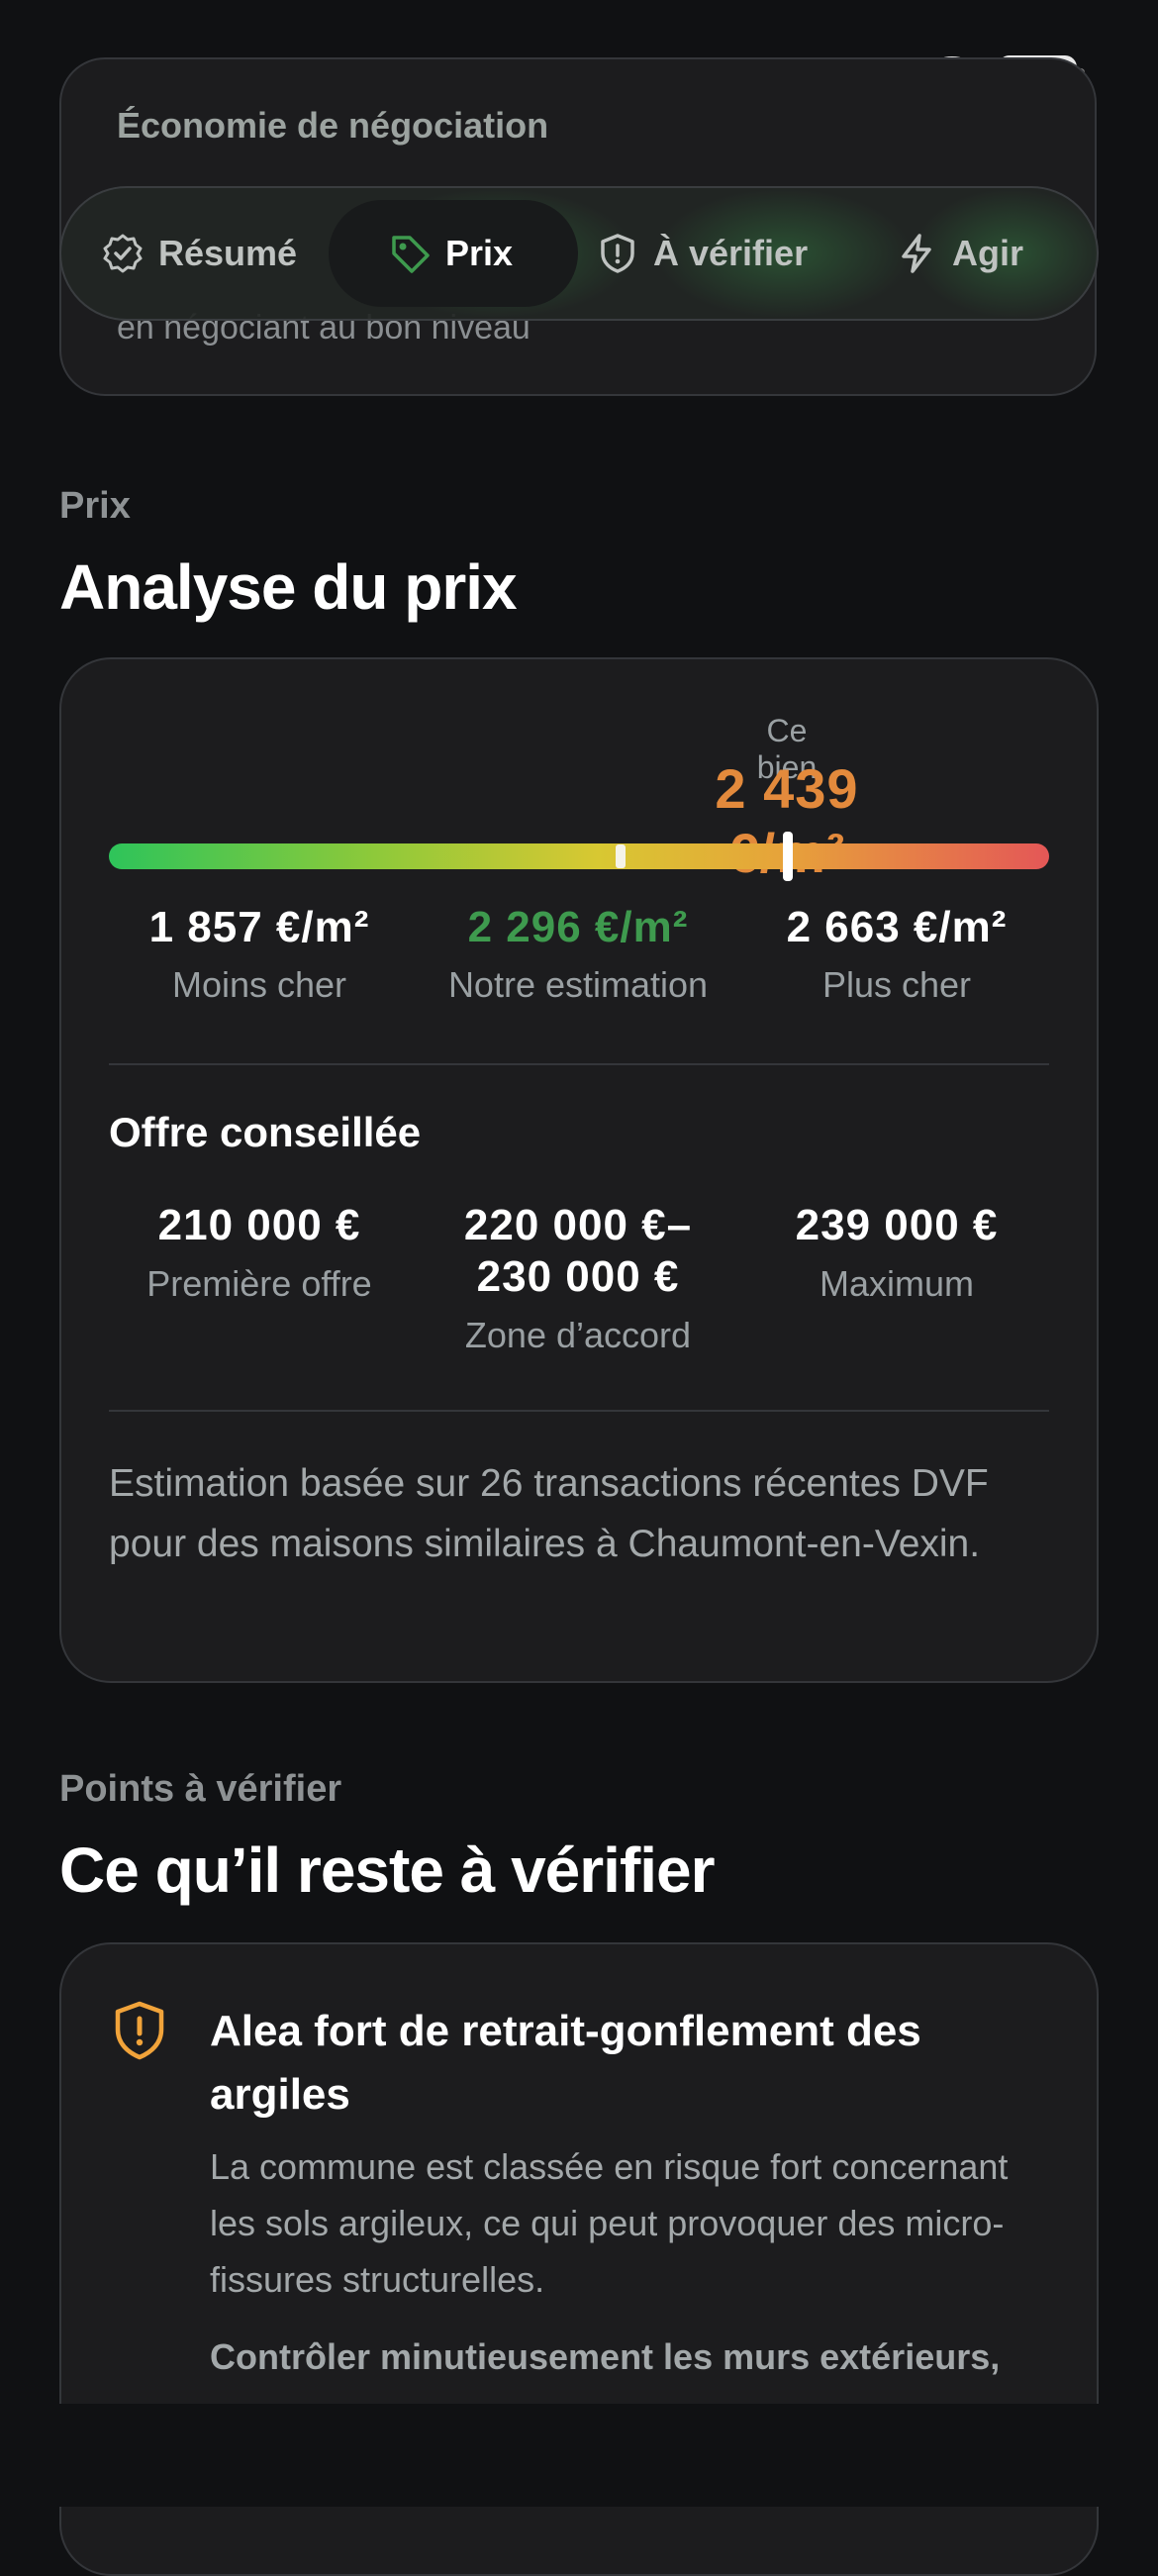 This screenshot has height=2576, width=1158. I want to click on section-tab-bar: Résumé Prix À vérifier Agir, so click(579, 253).